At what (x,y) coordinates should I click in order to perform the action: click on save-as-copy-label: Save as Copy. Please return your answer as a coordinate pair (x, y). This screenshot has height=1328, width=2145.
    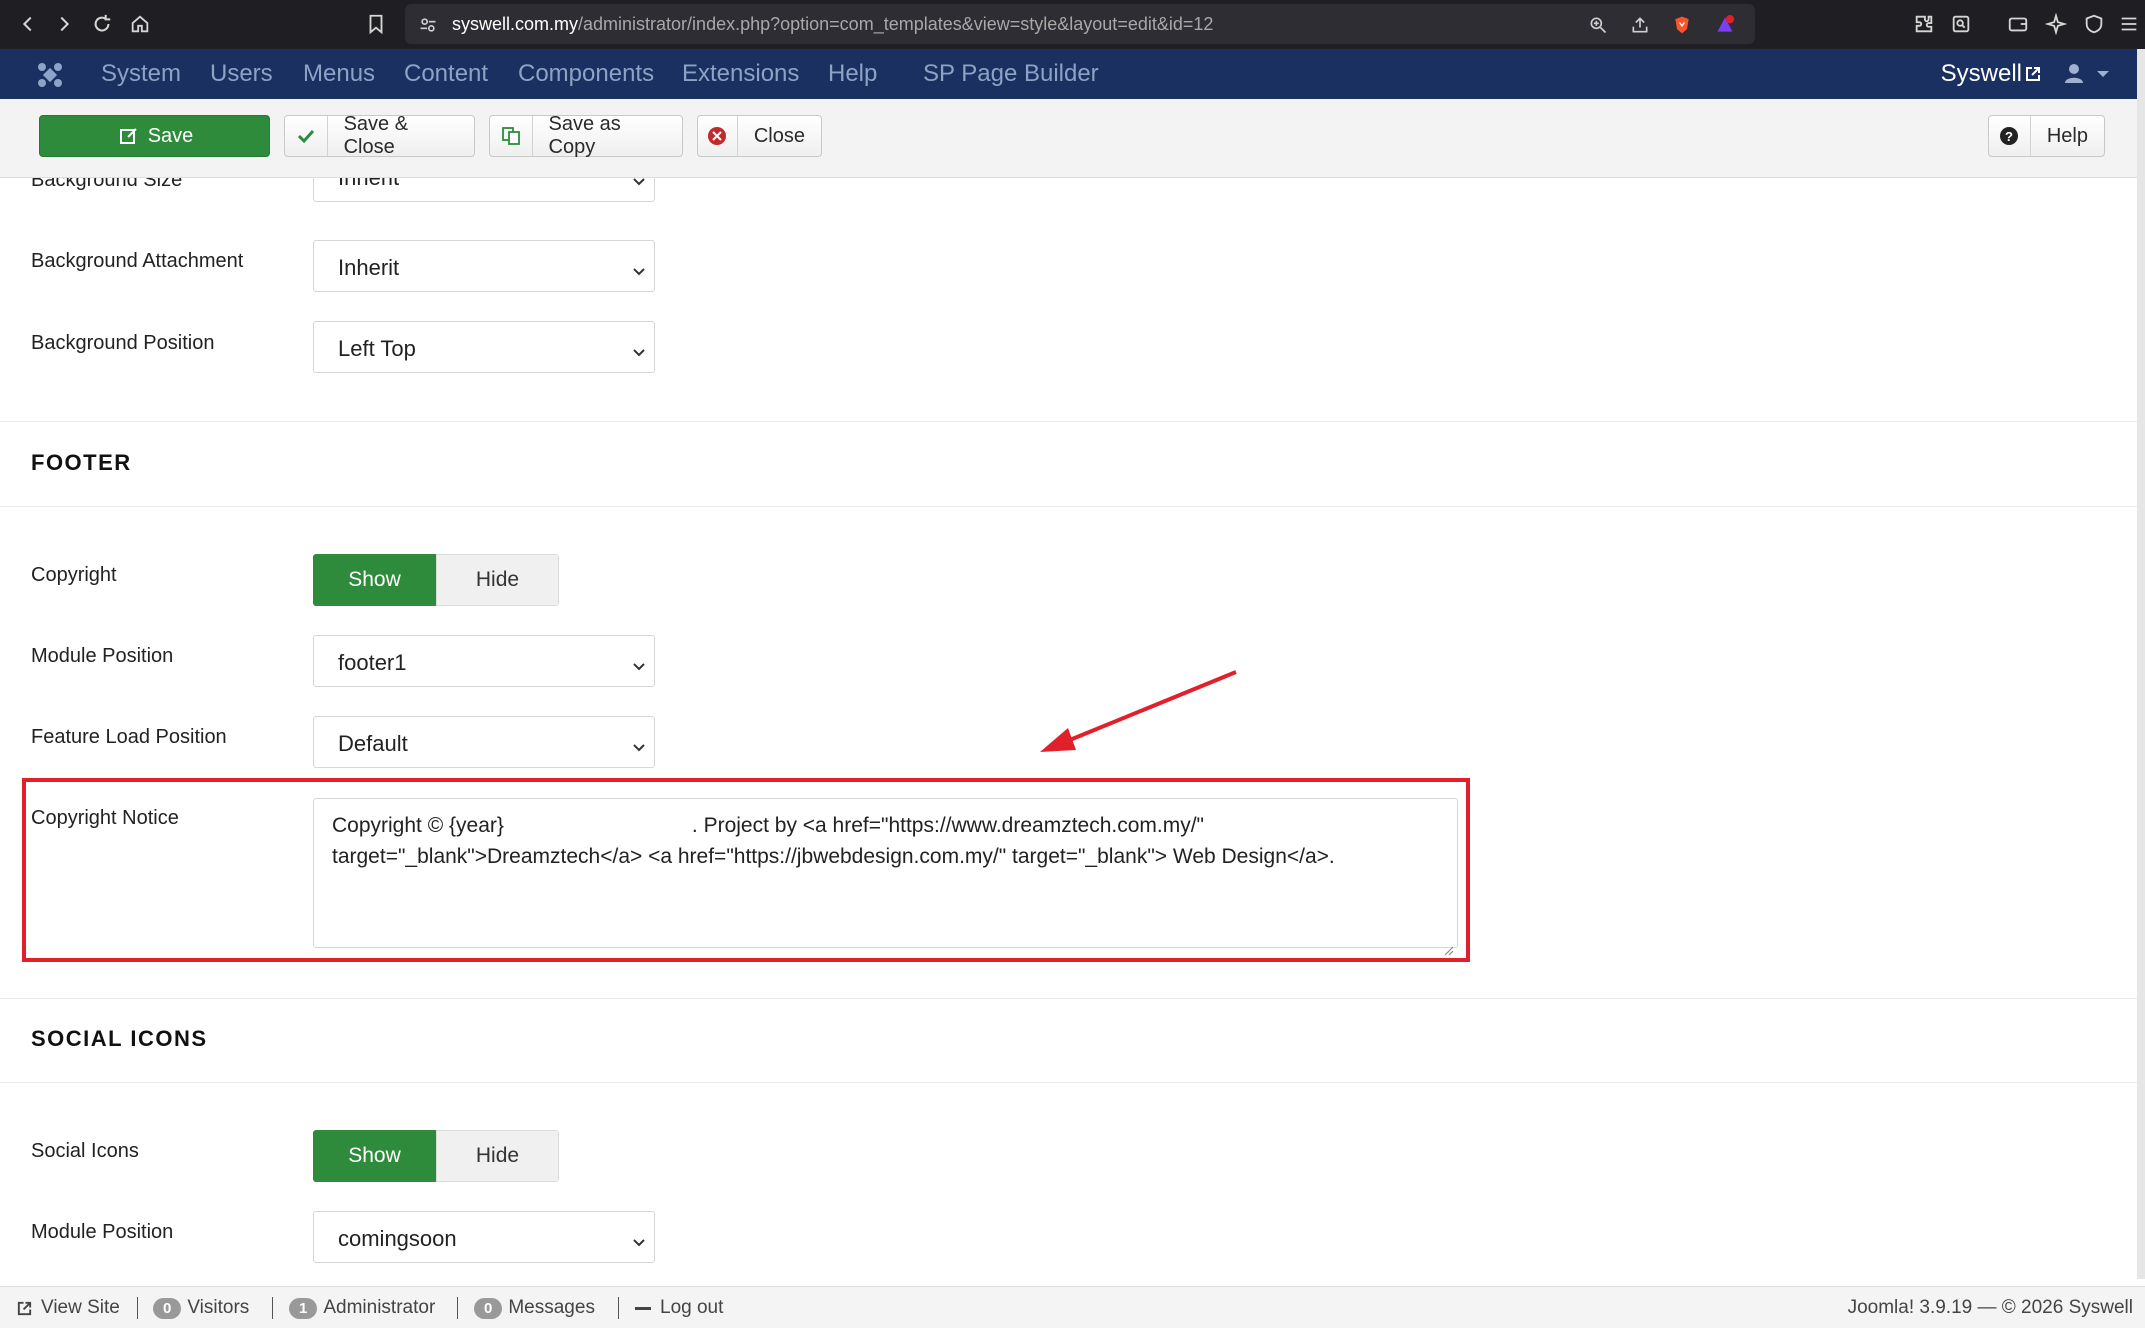
    Looking at the image, I should click on (584, 135).